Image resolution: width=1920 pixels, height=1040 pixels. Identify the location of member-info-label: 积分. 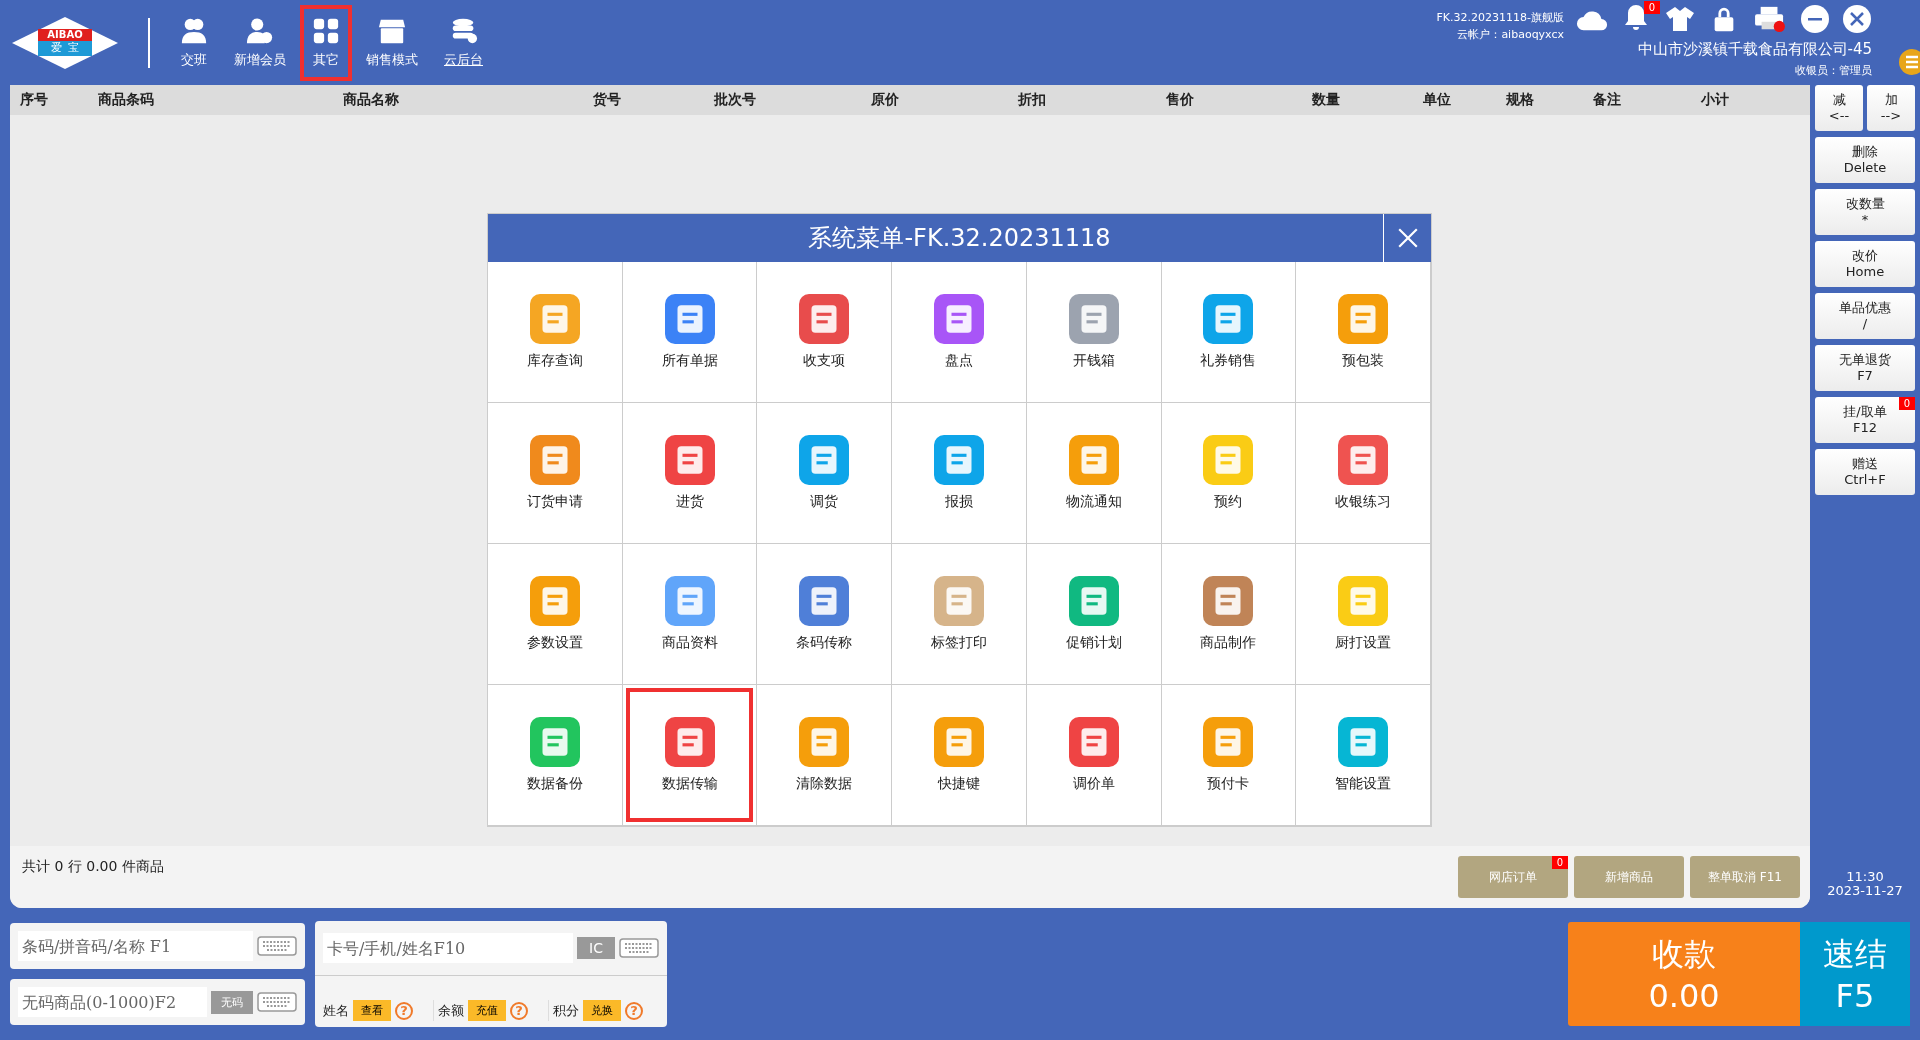
(566, 1010).